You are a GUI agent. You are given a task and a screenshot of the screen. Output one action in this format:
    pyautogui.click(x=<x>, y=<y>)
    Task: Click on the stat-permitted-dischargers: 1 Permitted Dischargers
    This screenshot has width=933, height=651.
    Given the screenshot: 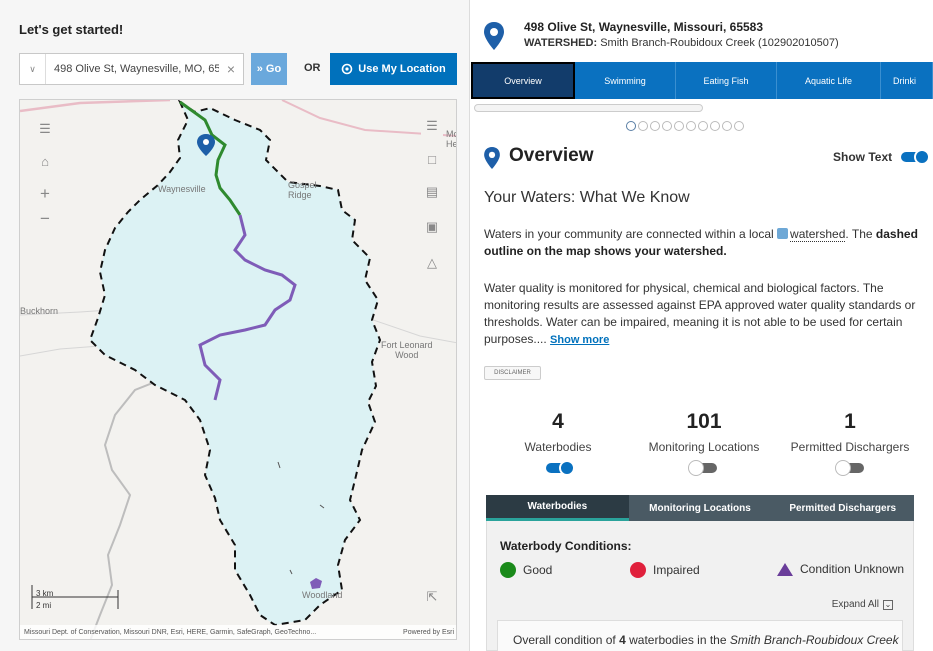 What is the action you would take?
    pyautogui.click(x=850, y=432)
    